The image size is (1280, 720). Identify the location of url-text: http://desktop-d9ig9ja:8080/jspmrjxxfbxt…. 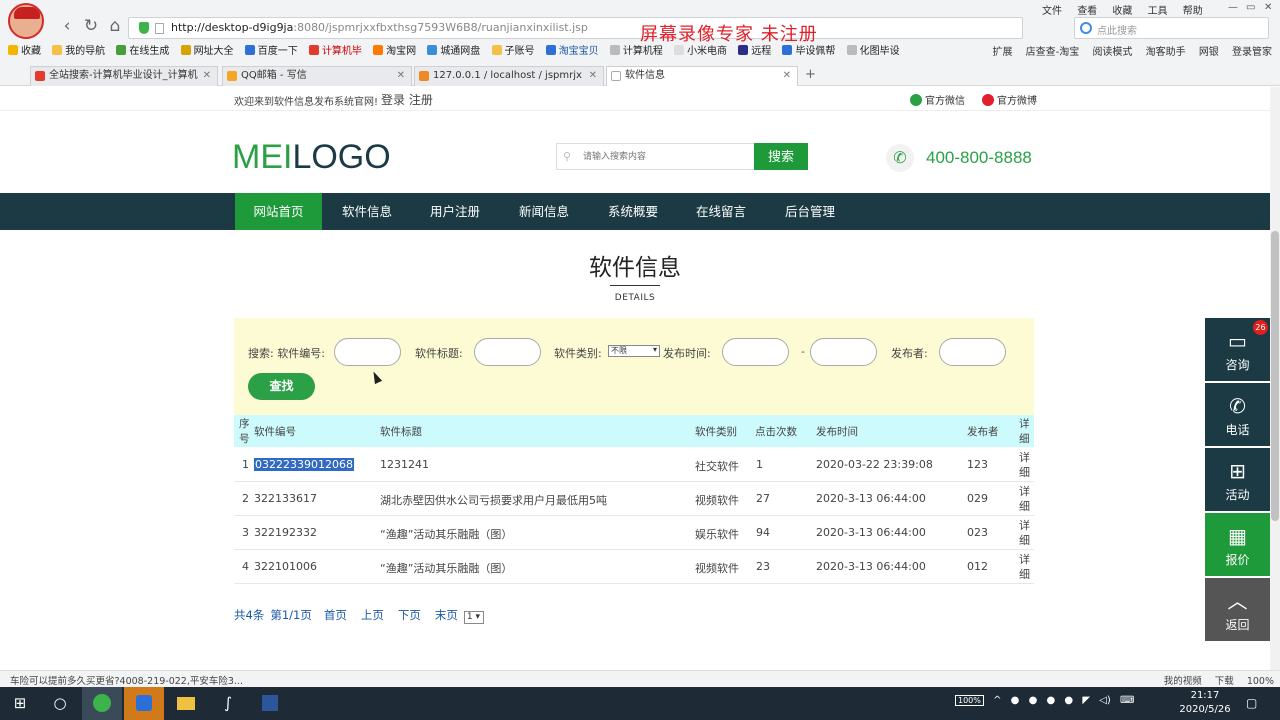
(379, 27).